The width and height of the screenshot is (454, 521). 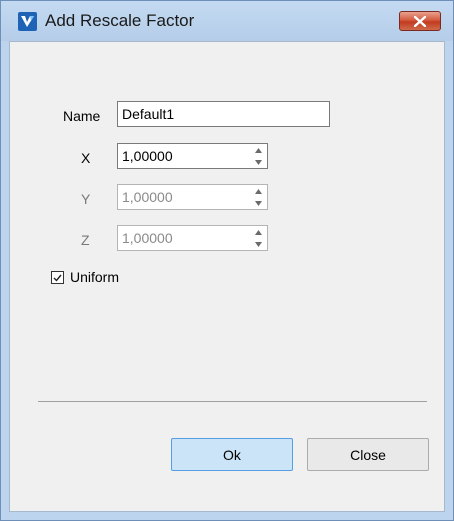 I want to click on uniform-checkbox, so click(x=57, y=277).